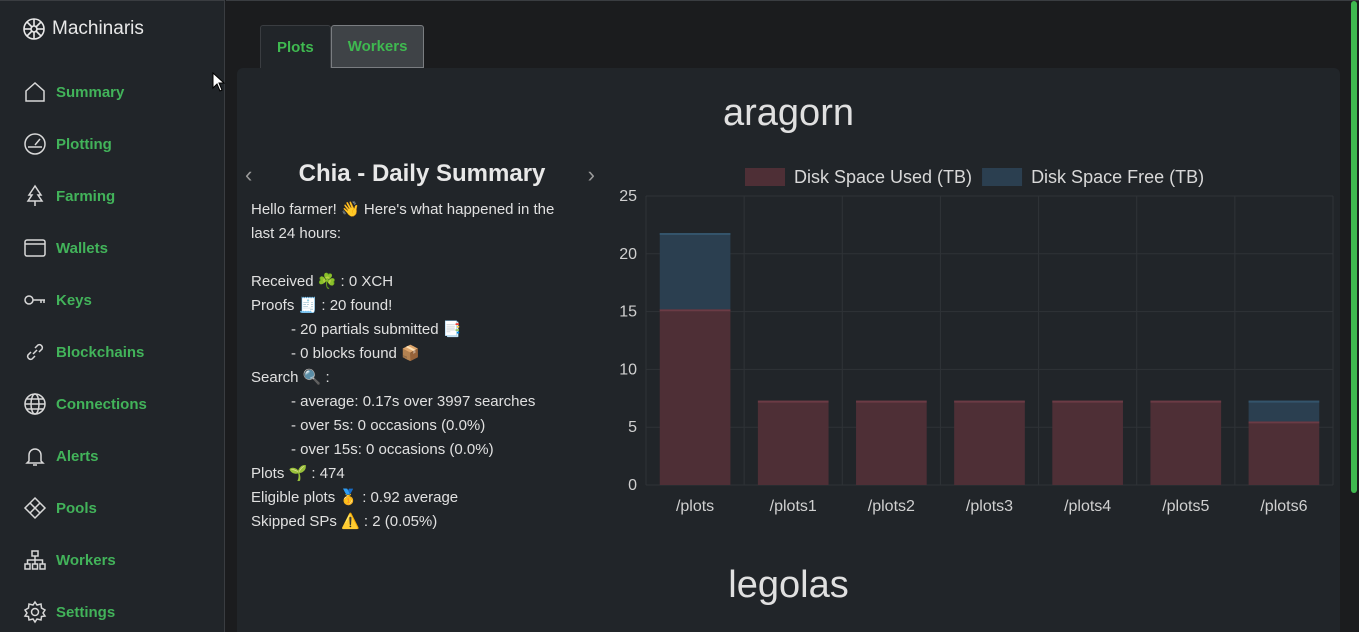 The height and width of the screenshot is (632, 1359). I want to click on scrollbar, so click(1354, 247).